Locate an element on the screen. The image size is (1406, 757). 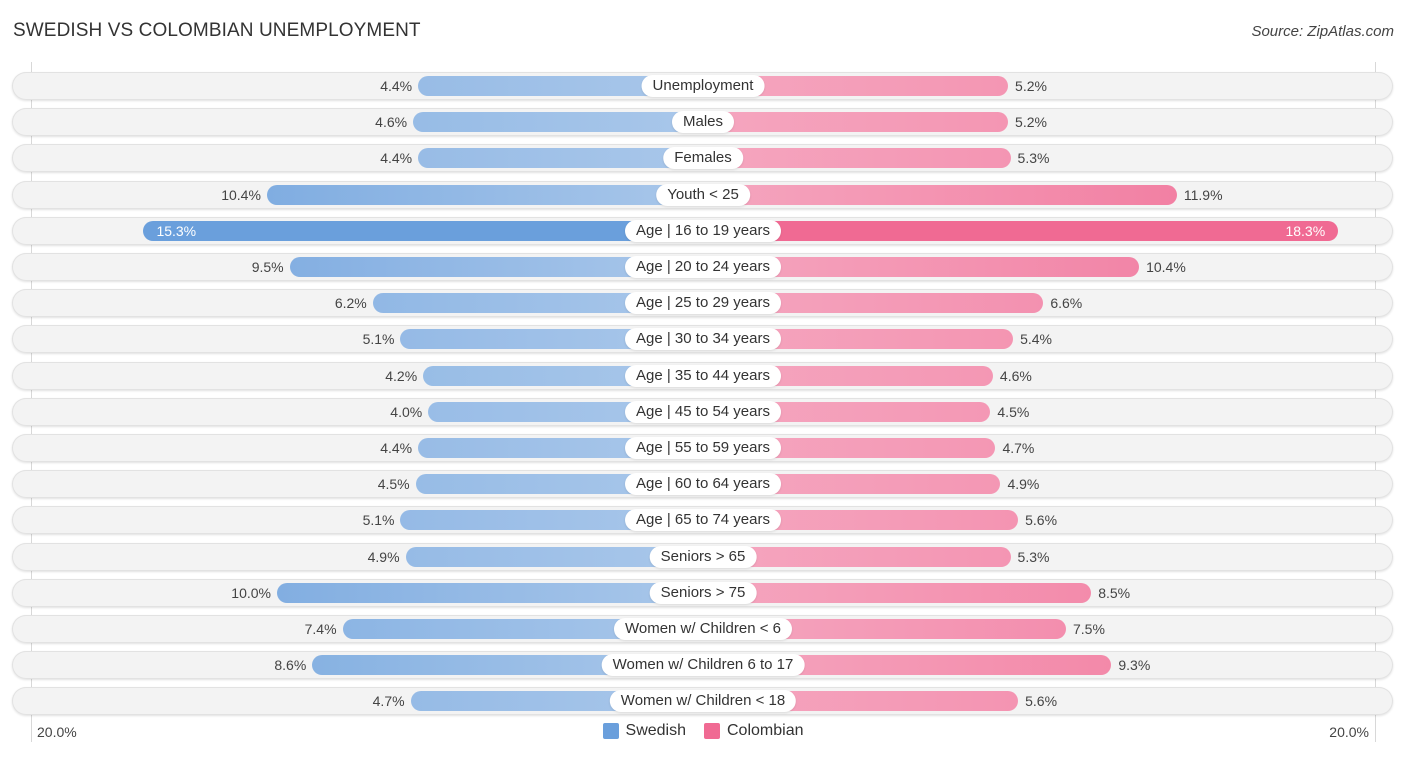
value-label-colombian: 6.6% is located at coordinates (1066, 303).